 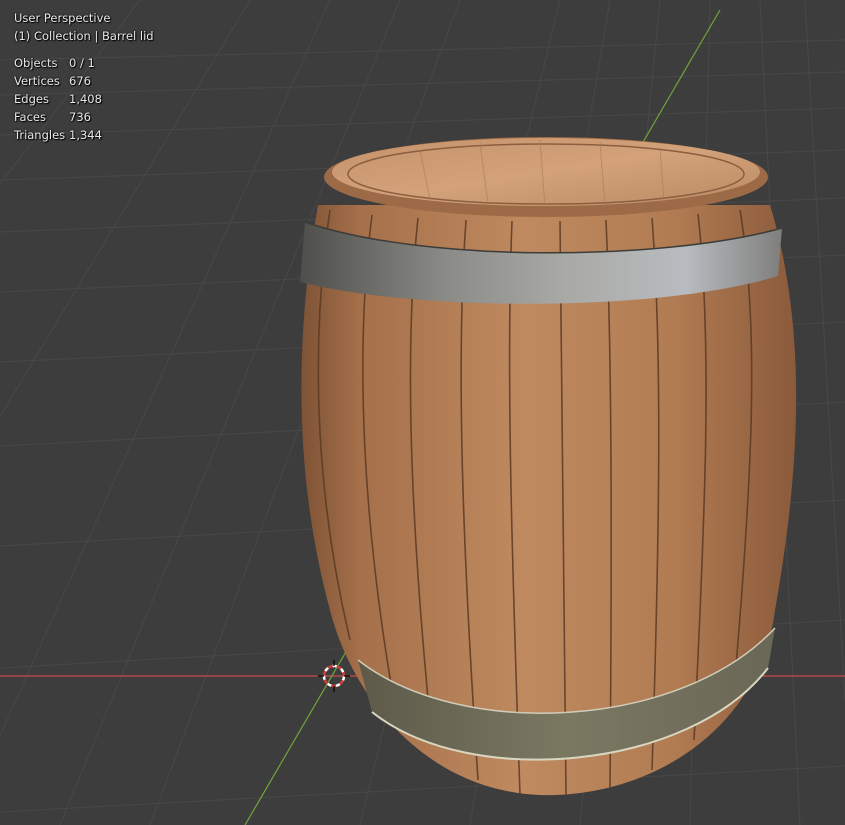 I want to click on stat-row-faces: Faces 736, so click(x=58, y=117).